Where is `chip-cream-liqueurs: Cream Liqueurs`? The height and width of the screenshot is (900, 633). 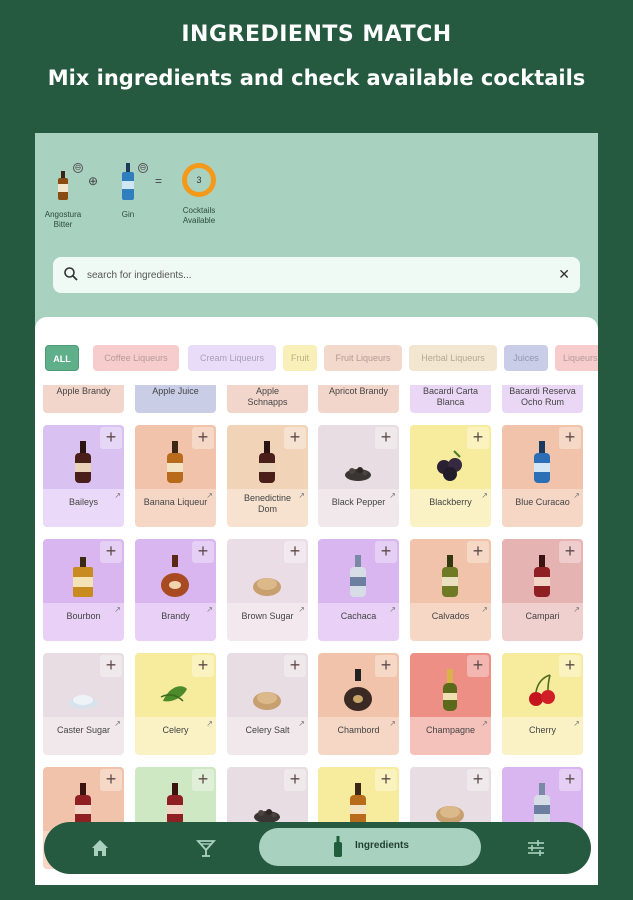 chip-cream-liqueurs: Cream Liqueurs is located at coordinates (232, 358).